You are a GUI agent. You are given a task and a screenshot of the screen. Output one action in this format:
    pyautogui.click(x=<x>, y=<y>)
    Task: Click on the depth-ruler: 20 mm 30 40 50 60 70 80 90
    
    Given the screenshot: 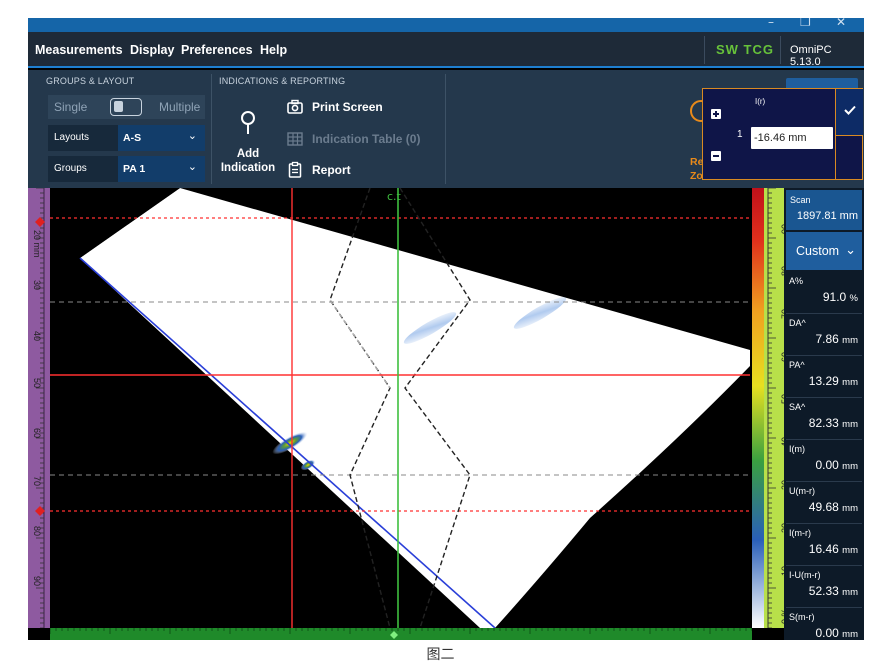 What is the action you would take?
    pyautogui.click(x=39, y=408)
    